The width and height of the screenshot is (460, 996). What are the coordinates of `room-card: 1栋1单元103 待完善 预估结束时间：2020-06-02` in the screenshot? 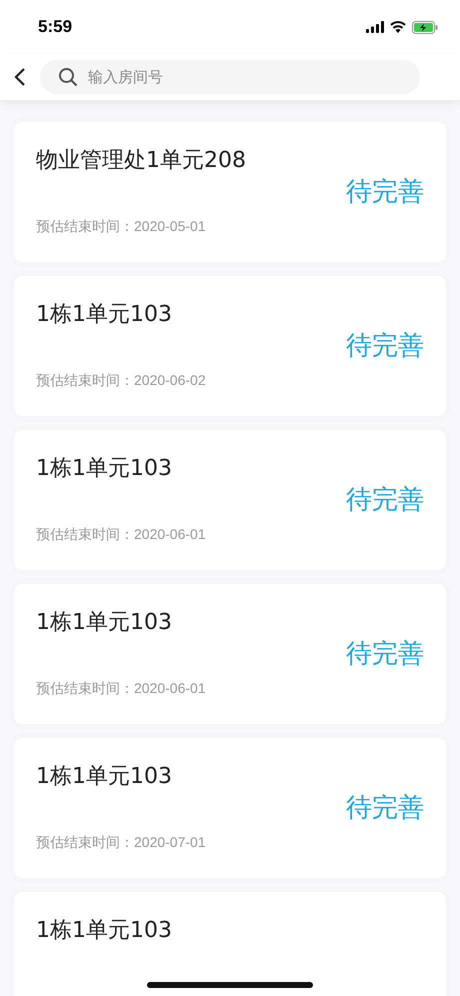 It's located at (230, 346).